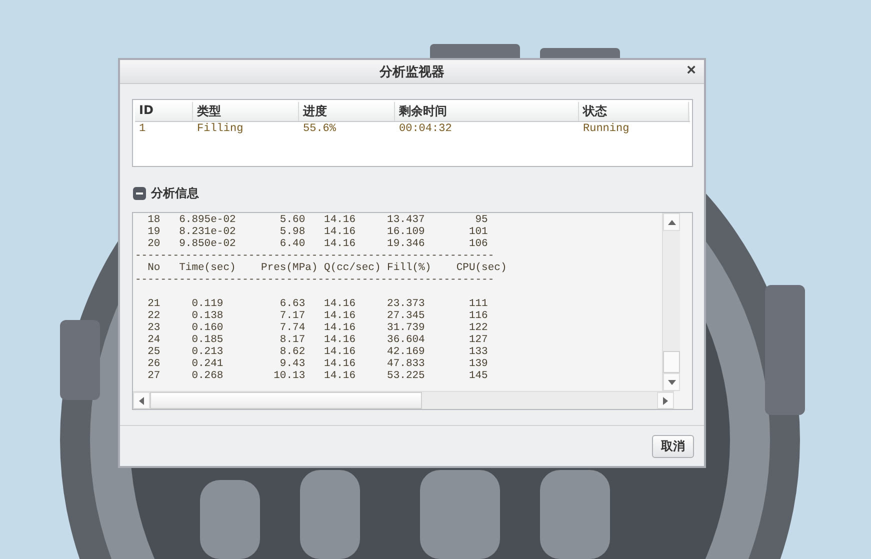 This screenshot has height=559, width=871. What do you see at coordinates (317, 232) in the screenshot?
I see `log-line: 19 8.231e-02 5.98 14.16 16.109 101` at bounding box center [317, 232].